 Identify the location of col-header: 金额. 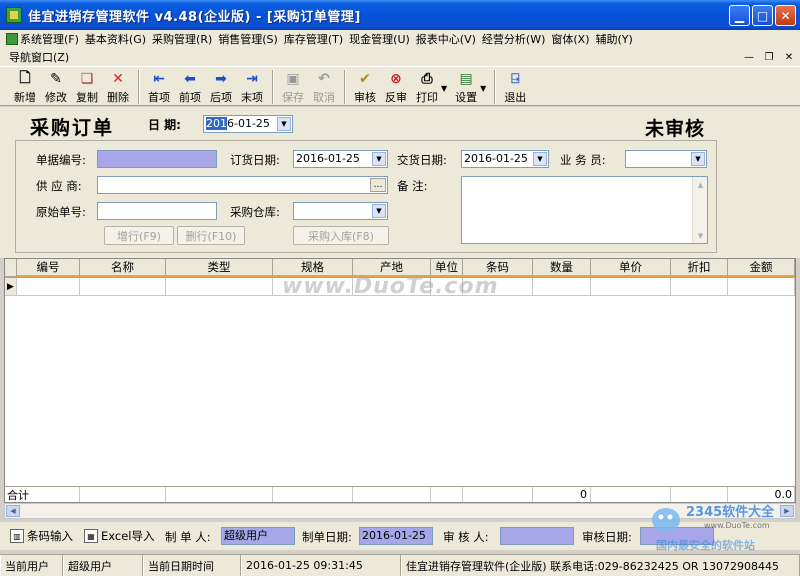
(761, 268).